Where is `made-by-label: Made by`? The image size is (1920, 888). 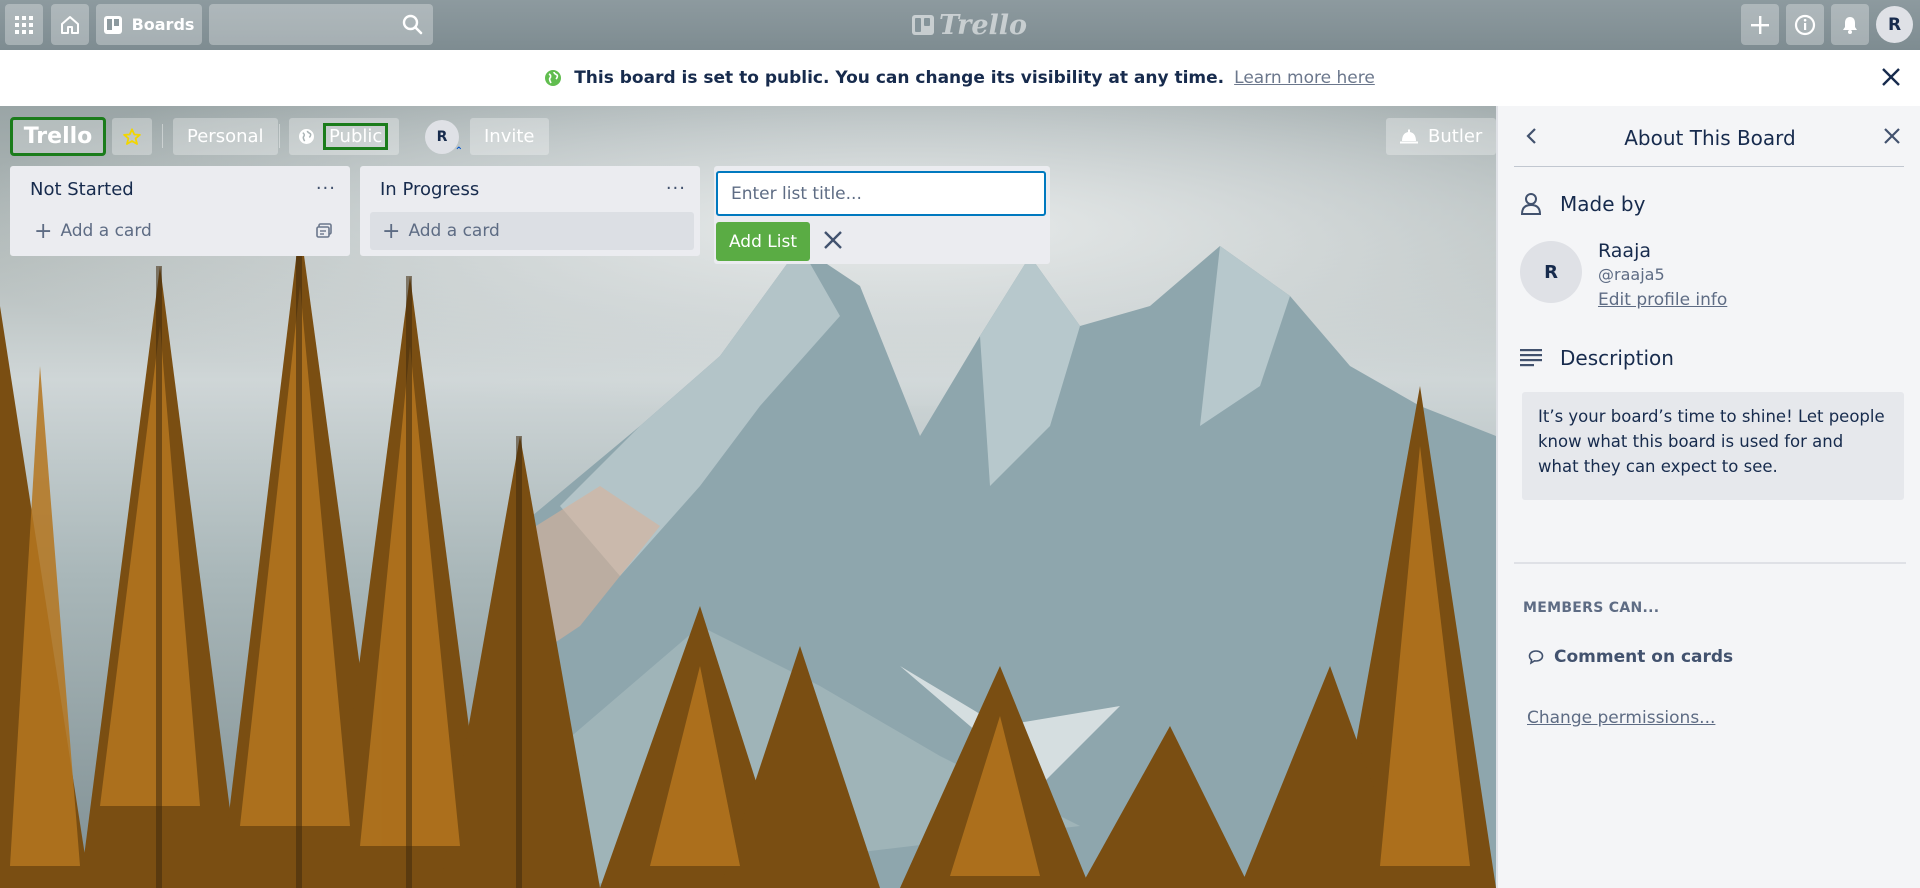
made-by-label: Made by is located at coordinates (1603, 204).